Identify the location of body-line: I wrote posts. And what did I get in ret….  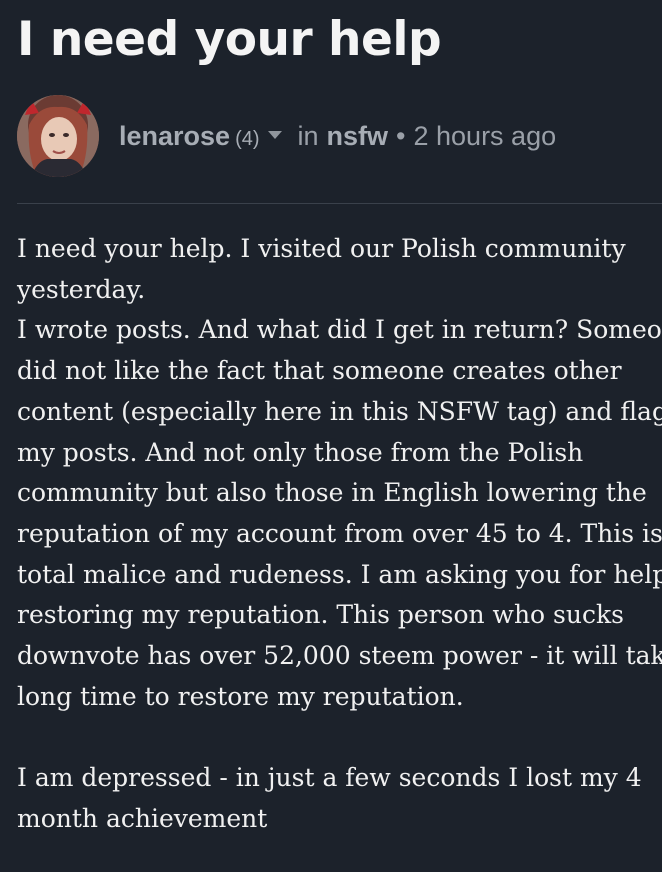
(339, 330).